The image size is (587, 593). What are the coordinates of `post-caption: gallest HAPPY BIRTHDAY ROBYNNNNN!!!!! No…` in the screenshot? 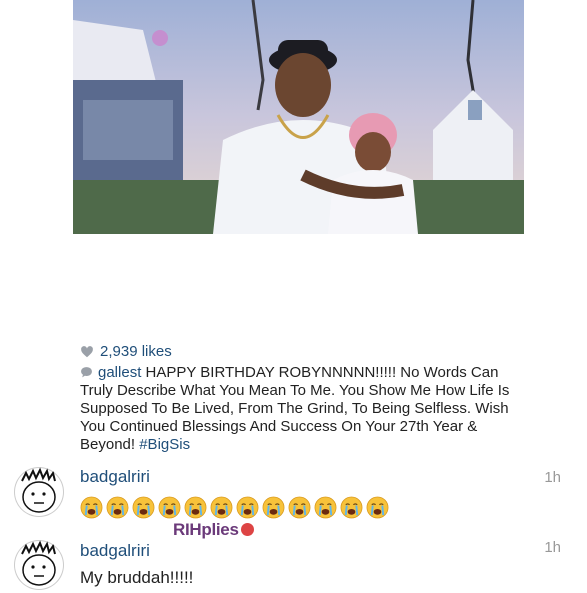 It's located at (300, 409).